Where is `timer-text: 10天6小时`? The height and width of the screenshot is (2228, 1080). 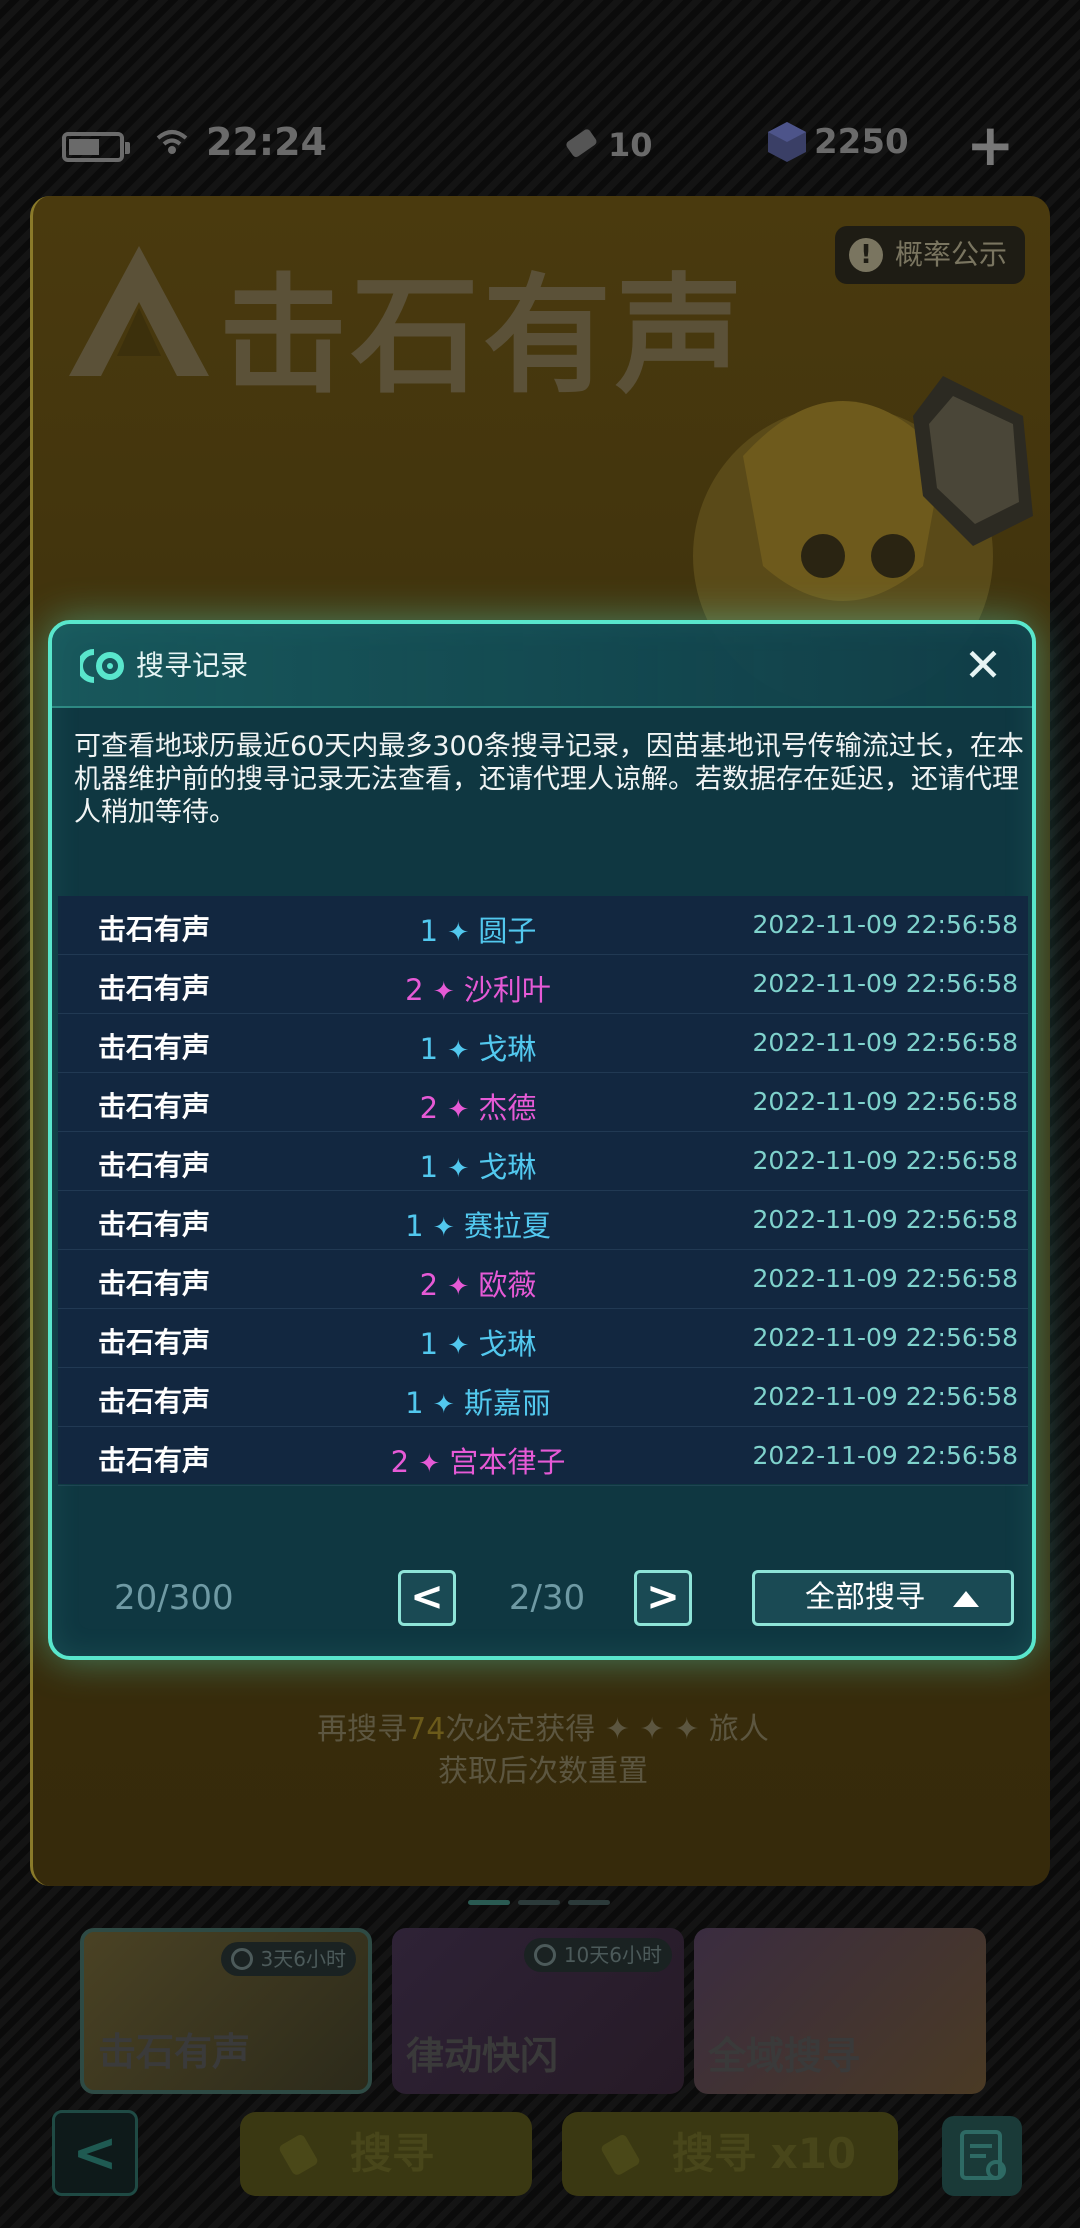
timer-text: 10天6小时 is located at coordinates (612, 1955).